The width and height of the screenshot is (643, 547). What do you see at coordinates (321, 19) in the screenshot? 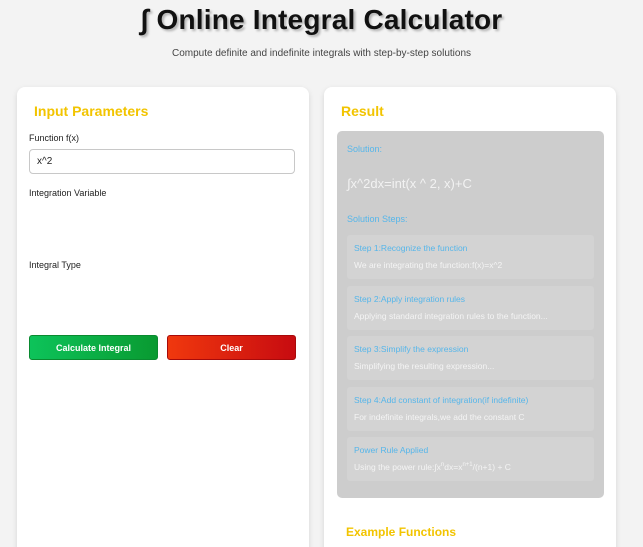
I see `page-title: ∫ Online Integral Calculator` at bounding box center [321, 19].